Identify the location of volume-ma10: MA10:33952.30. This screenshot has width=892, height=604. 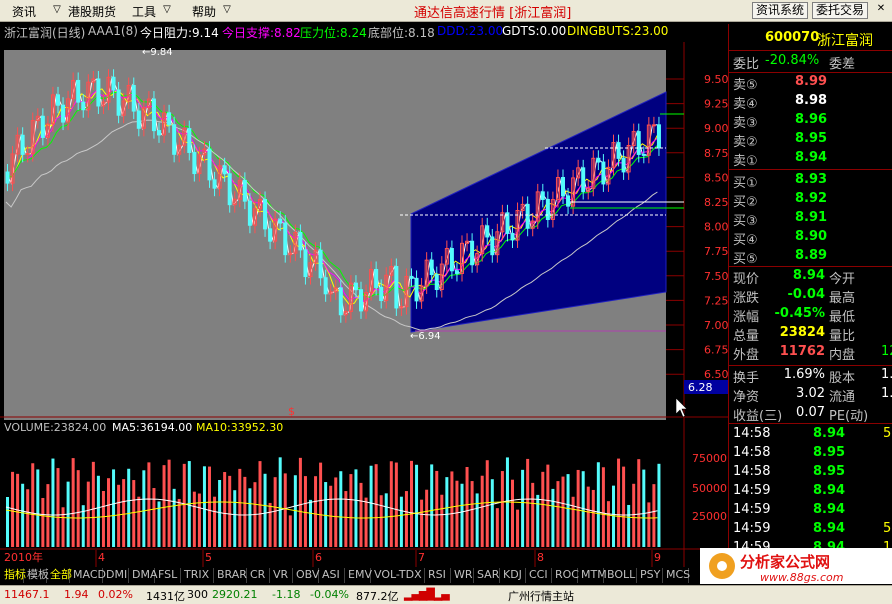
(239, 427).